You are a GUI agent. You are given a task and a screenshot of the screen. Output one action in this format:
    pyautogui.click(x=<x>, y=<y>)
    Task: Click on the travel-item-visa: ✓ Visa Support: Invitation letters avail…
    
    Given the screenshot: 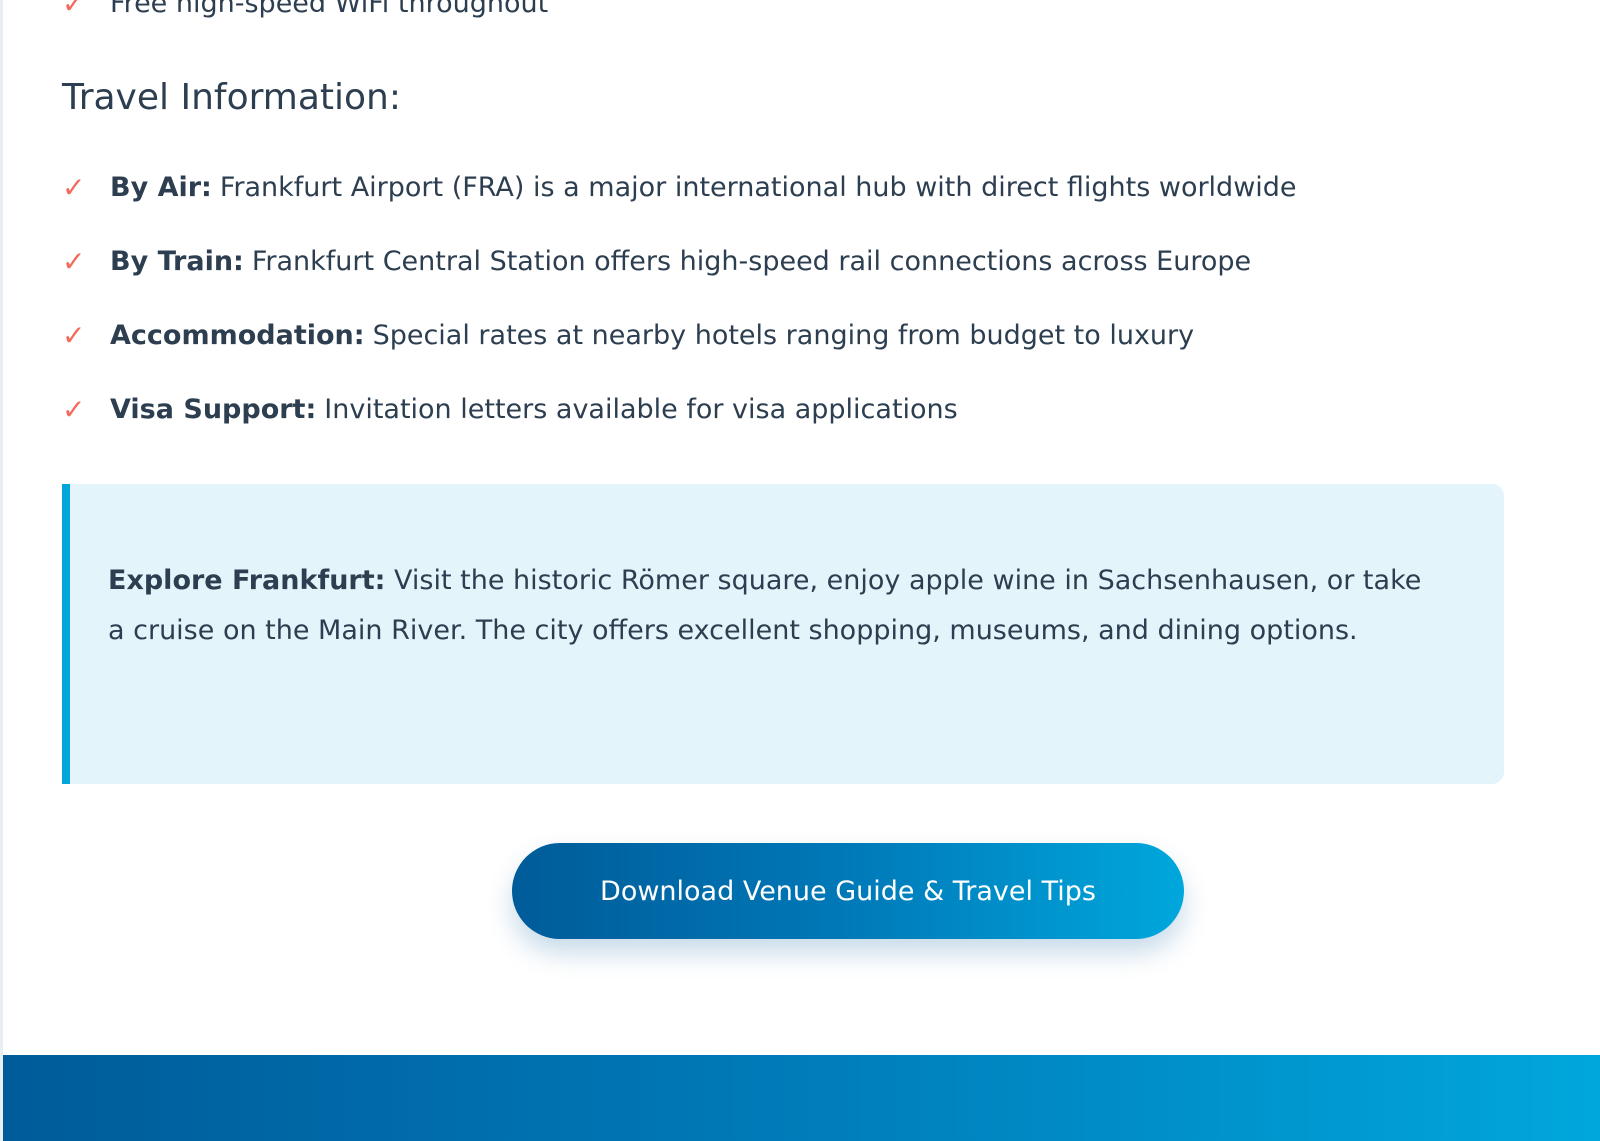 What is the action you would take?
    pyautogui.click(x=679, y=410)
    